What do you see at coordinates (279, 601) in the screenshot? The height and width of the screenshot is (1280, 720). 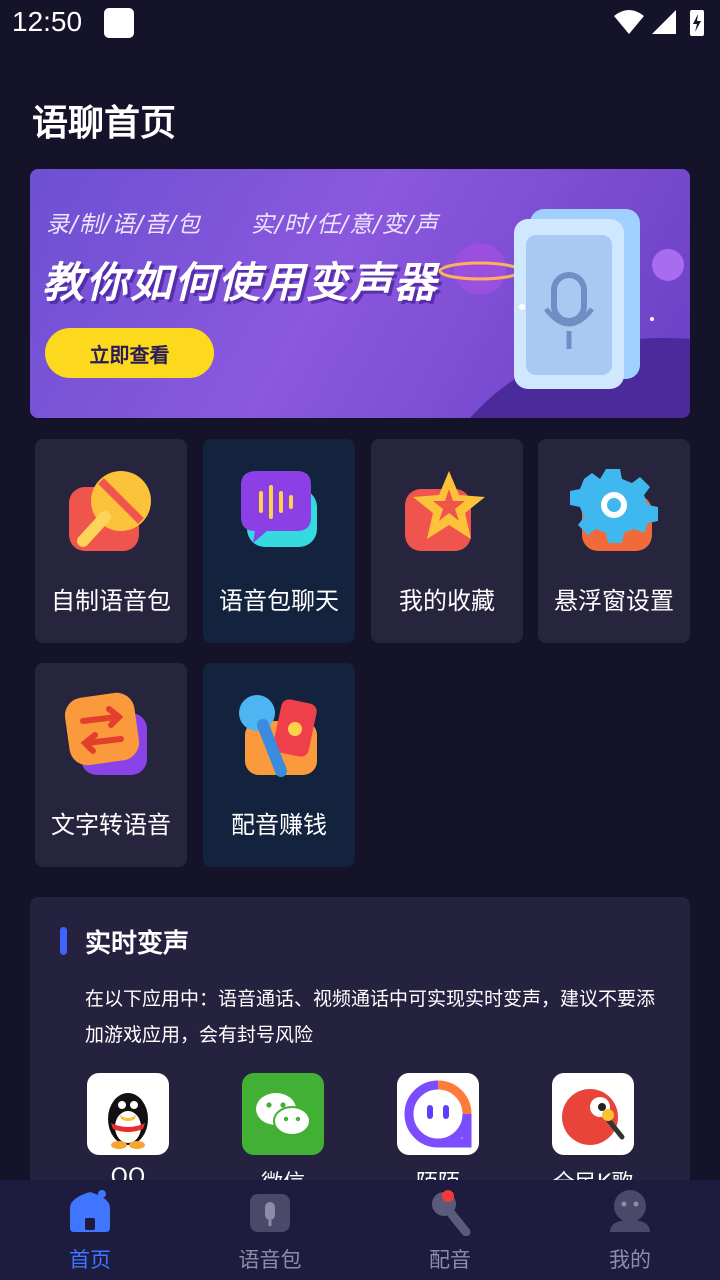 I see `feature-label: 语音包聊天` at bounding box center [279, 601].